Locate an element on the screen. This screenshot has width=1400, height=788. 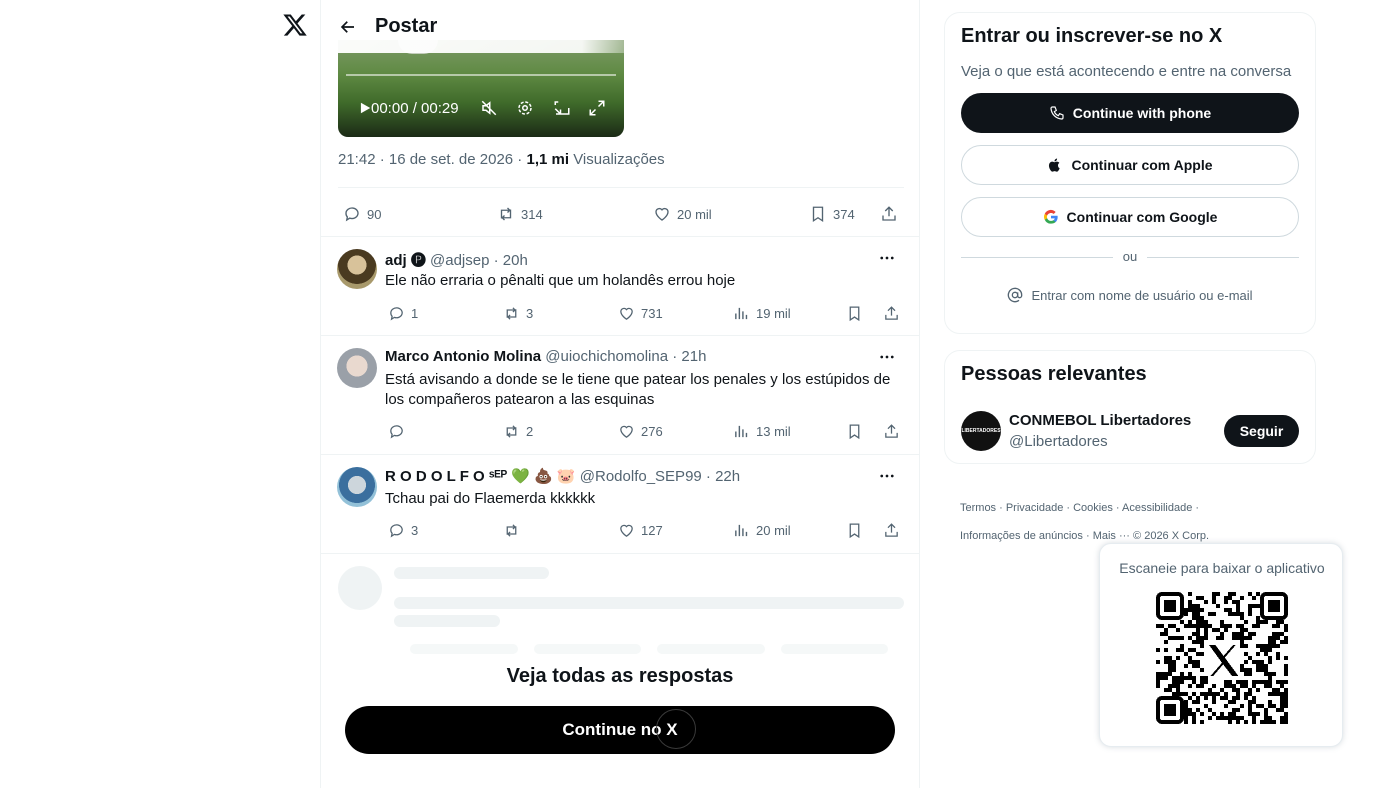
views-button: 13 mil is located at coordinates (762, 431).